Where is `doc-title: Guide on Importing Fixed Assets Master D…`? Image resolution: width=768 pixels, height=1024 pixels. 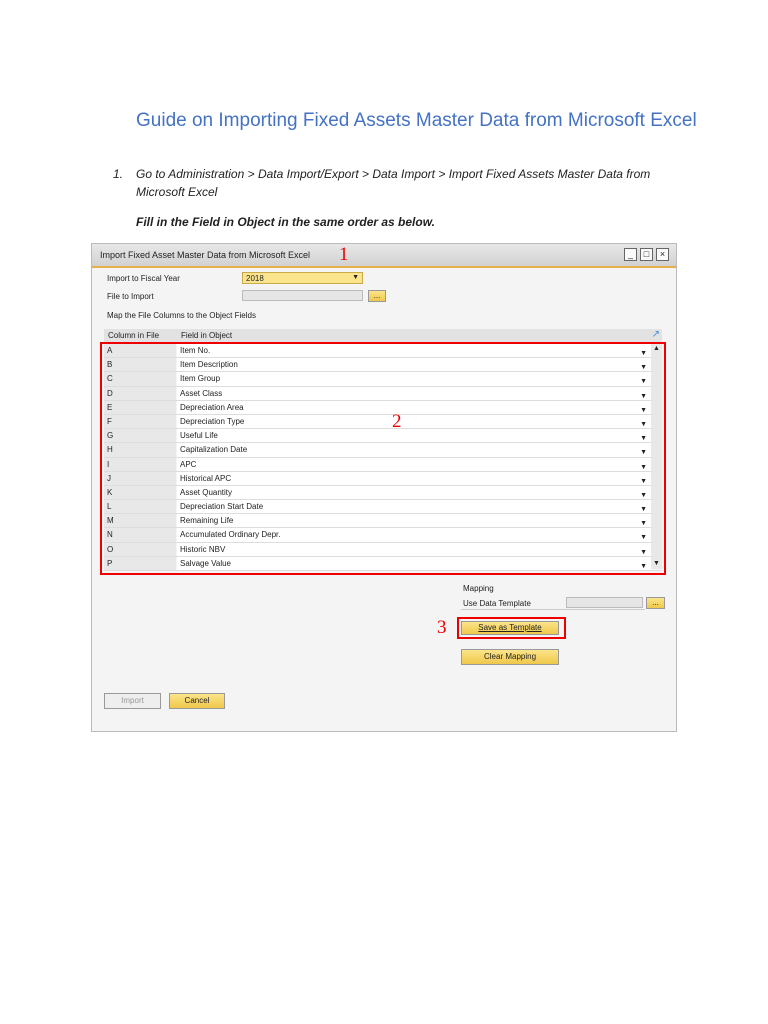 doc-title: Guide on Importing Fixed Assets Master D… is located at coordinates (416, 120).